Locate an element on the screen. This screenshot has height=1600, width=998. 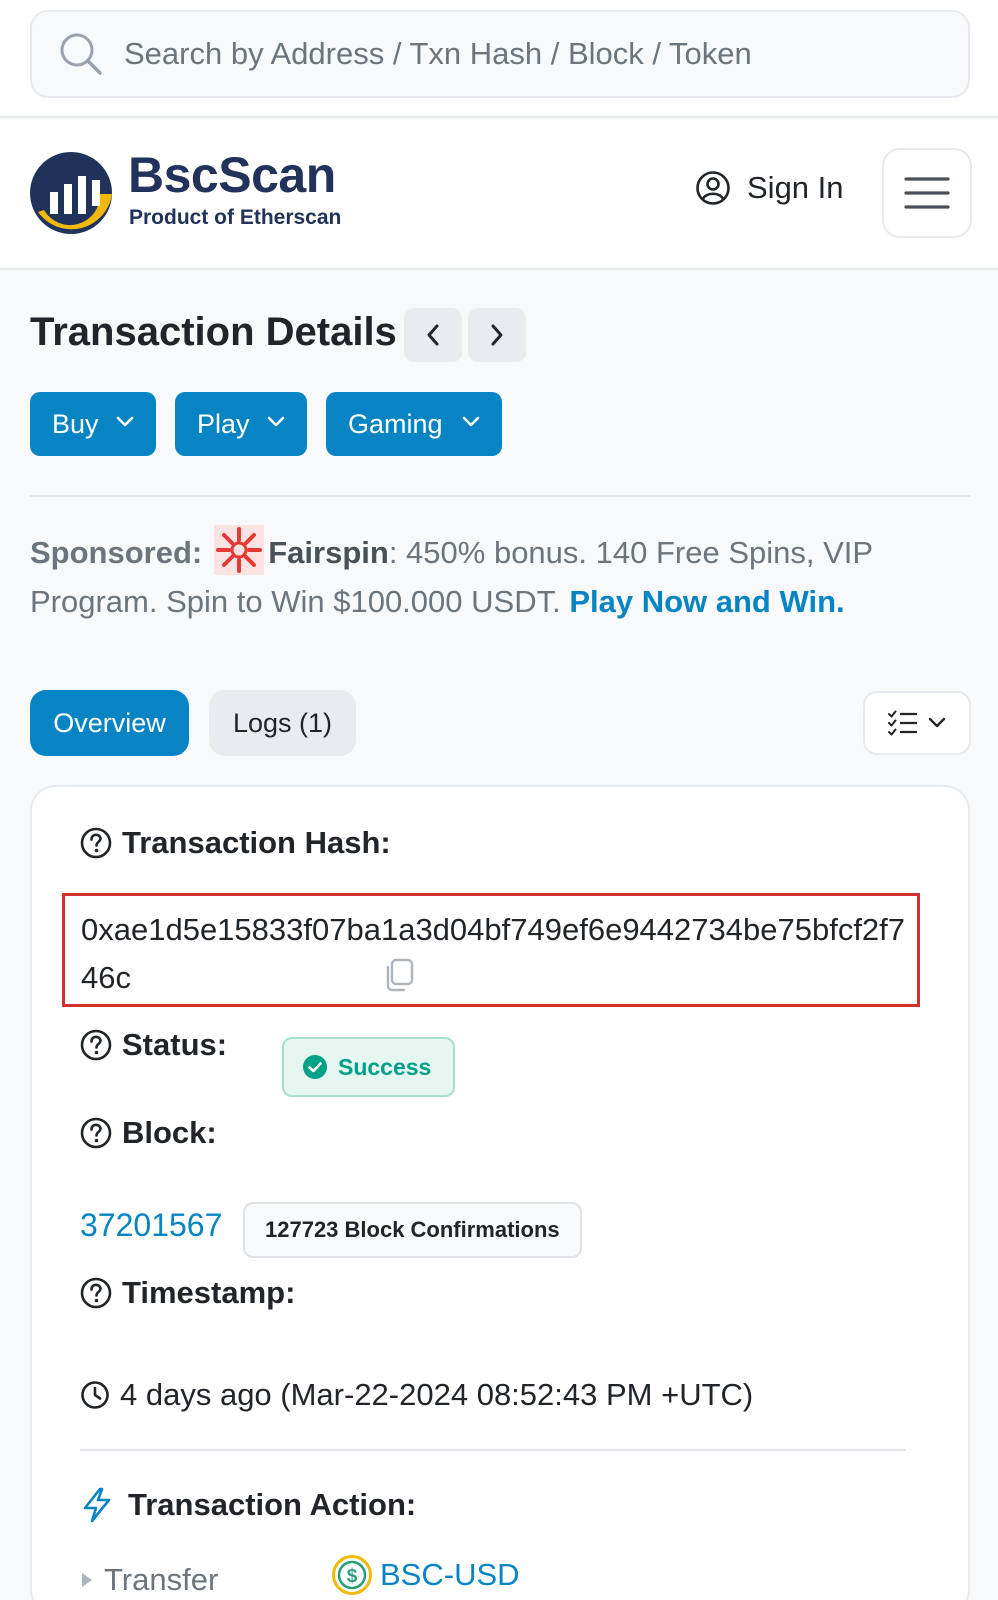
view-options-button is located at coordinates (917, 723).